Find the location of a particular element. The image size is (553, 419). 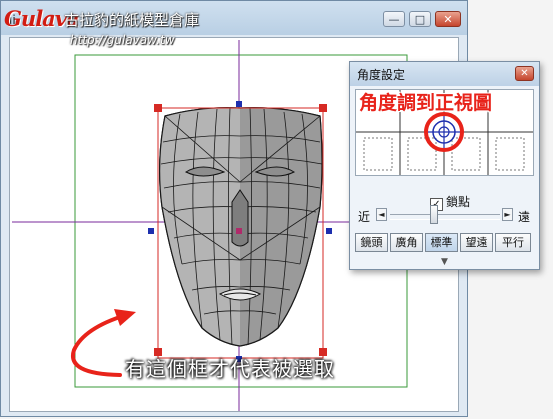

selection-annotation-text: 有這個框才代表被選取 is located at coordinates (230, 369).